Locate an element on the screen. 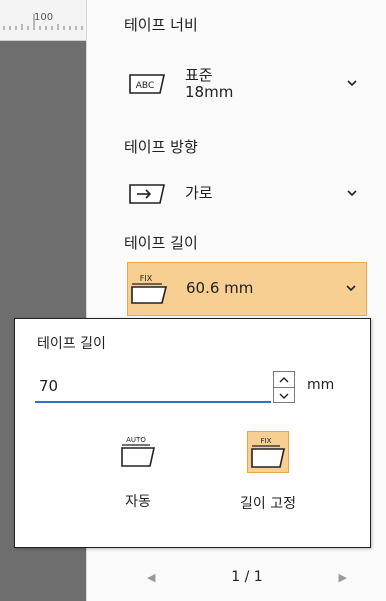 This screenshot has height=601, width=386. popup-title: 테이프 길이 is located at coordinates (71, 344).